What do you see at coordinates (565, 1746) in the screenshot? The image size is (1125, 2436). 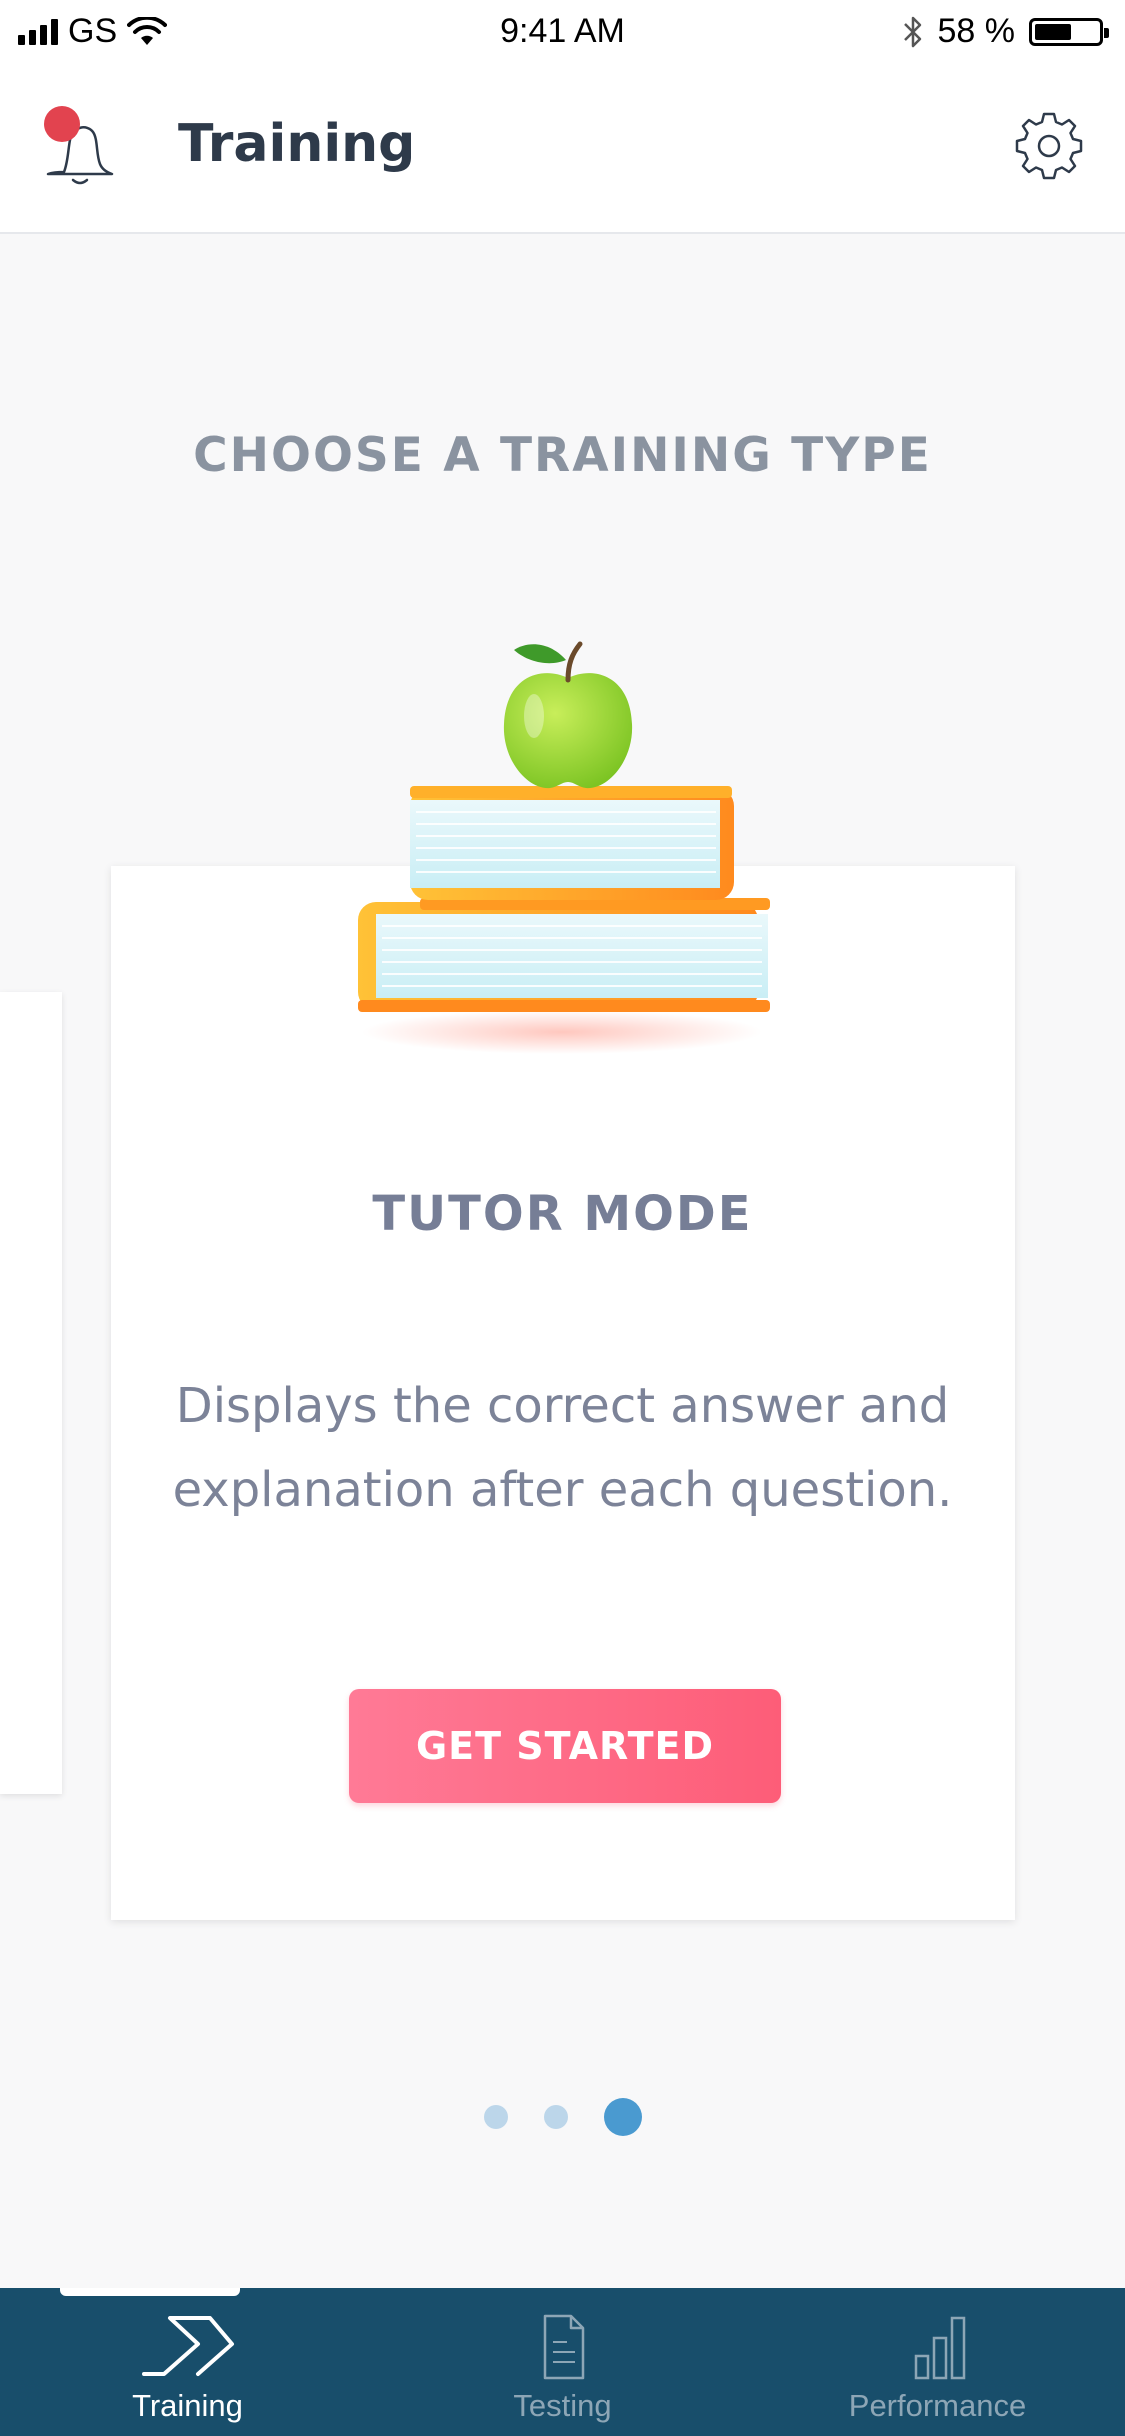 I see `get-started-button: GET STARTED` at bounding box center [565, 1746].